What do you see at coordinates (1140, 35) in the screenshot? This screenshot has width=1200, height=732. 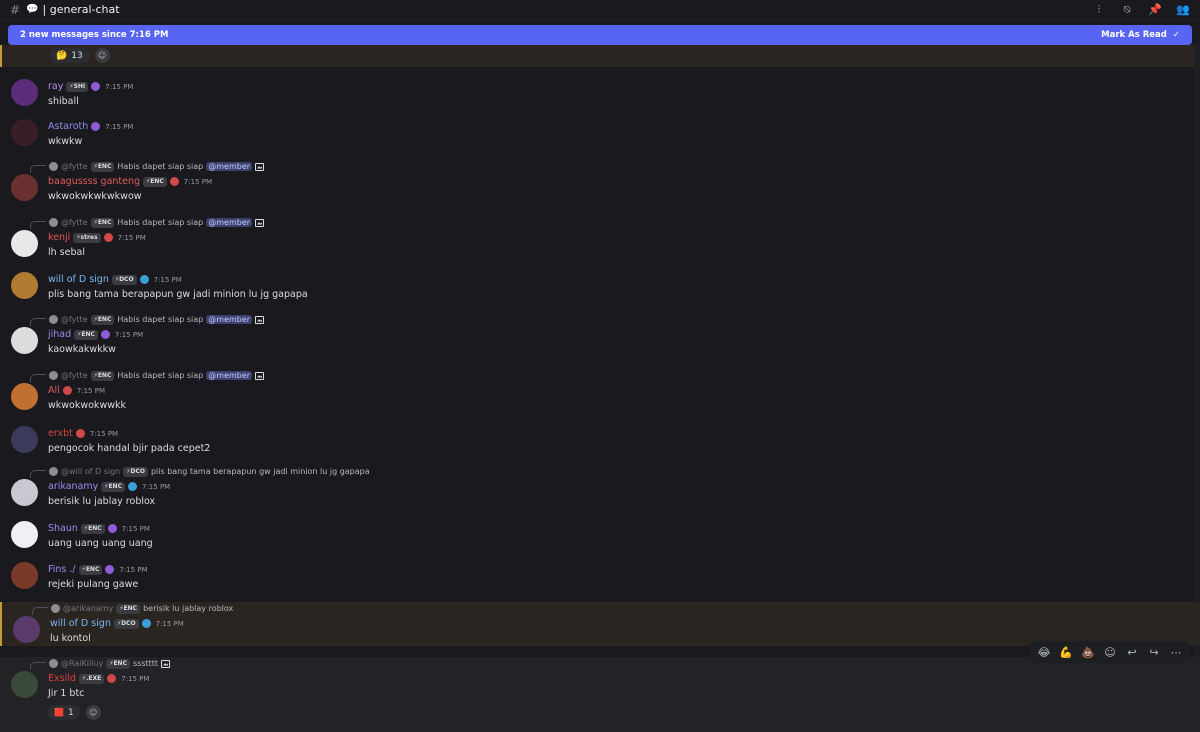 I see `mark-as-read-button: Mark As Read ✓` at bounding box center [1140, 35].